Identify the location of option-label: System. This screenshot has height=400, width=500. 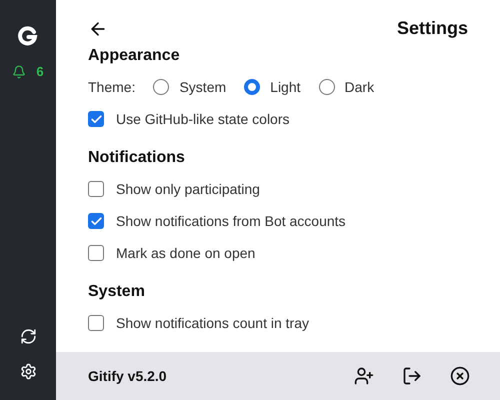
(202, 87).